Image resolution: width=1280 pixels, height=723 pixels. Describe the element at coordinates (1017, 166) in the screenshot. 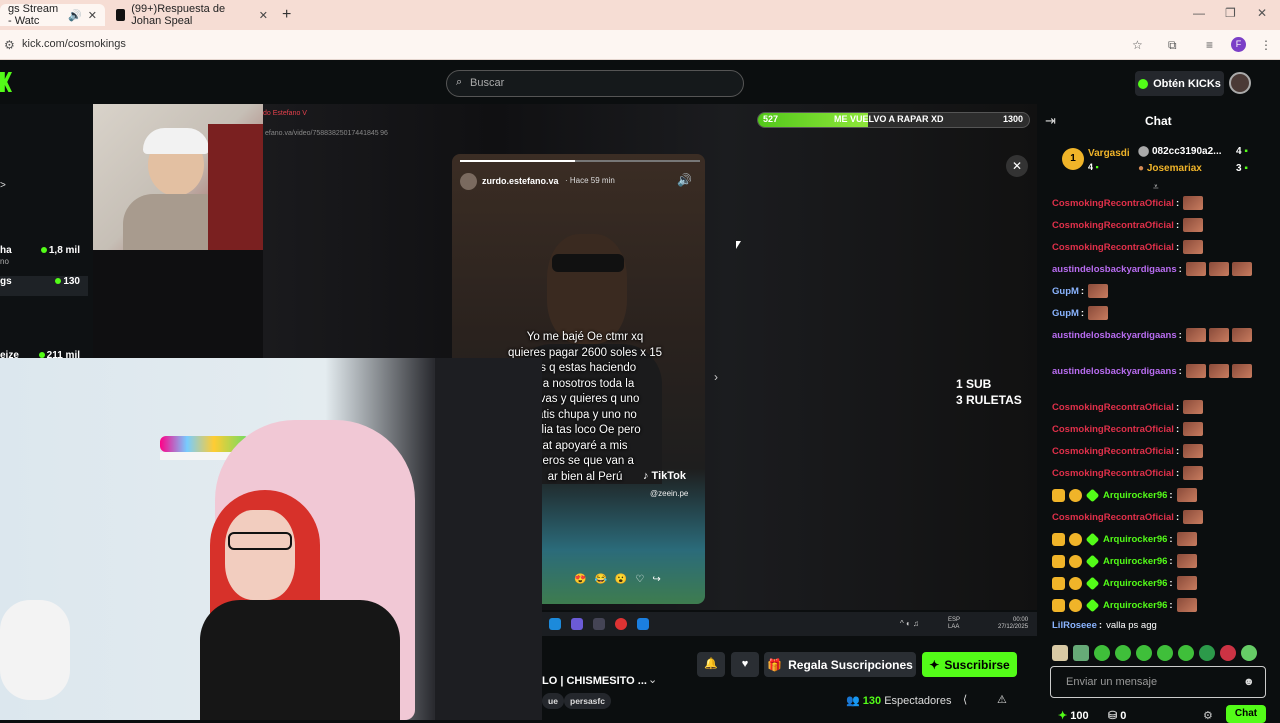

I see `close-icon: ✕` at that location.